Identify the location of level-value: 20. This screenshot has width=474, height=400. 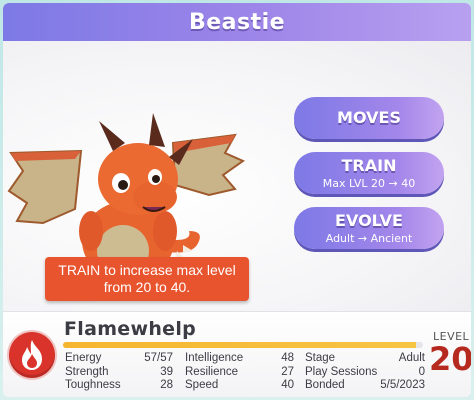
(450, 359).